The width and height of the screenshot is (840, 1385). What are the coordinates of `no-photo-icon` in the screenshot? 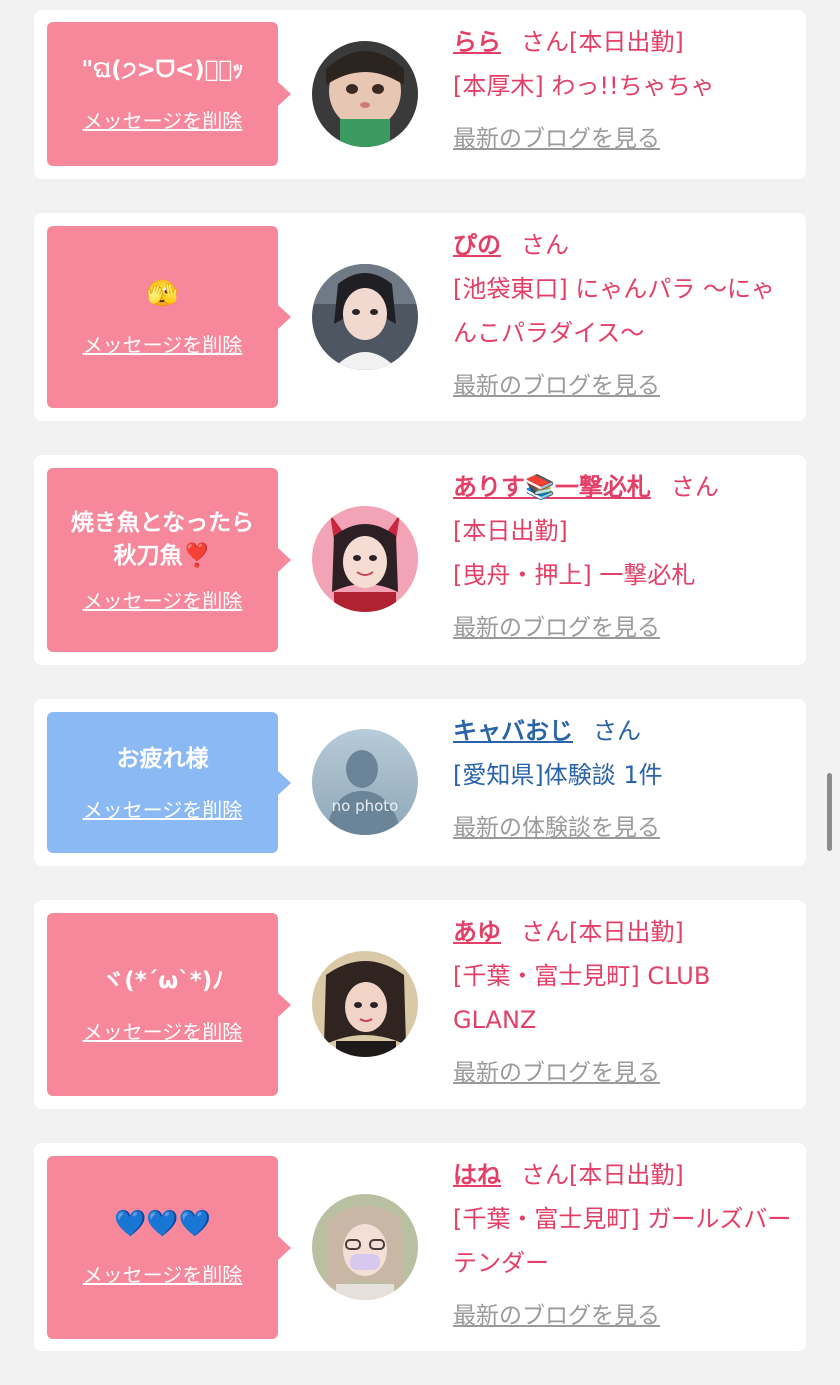 It's located at (365, 782).